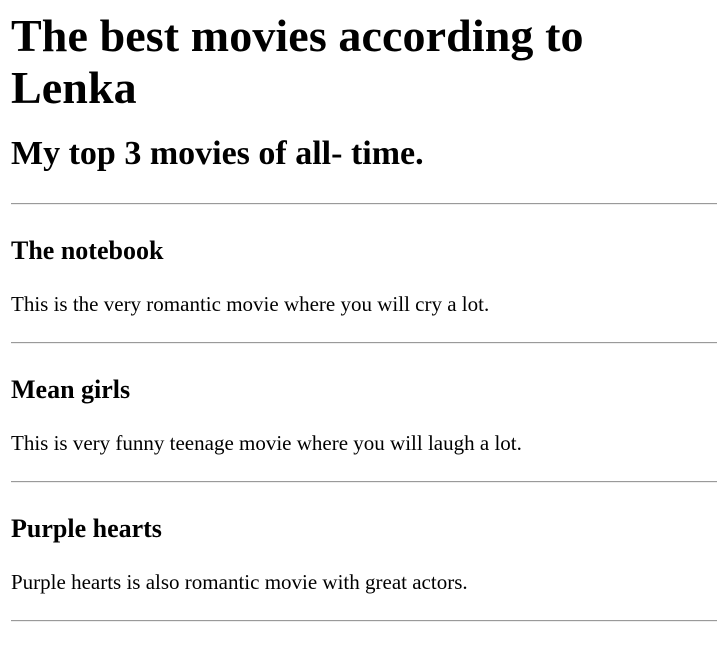 This screenshot has height=662, width=723. What do you see at coordinates (71, 389) in the screenshot?
I see `movie-title: Mean girls` at bounding box center [71, 389].